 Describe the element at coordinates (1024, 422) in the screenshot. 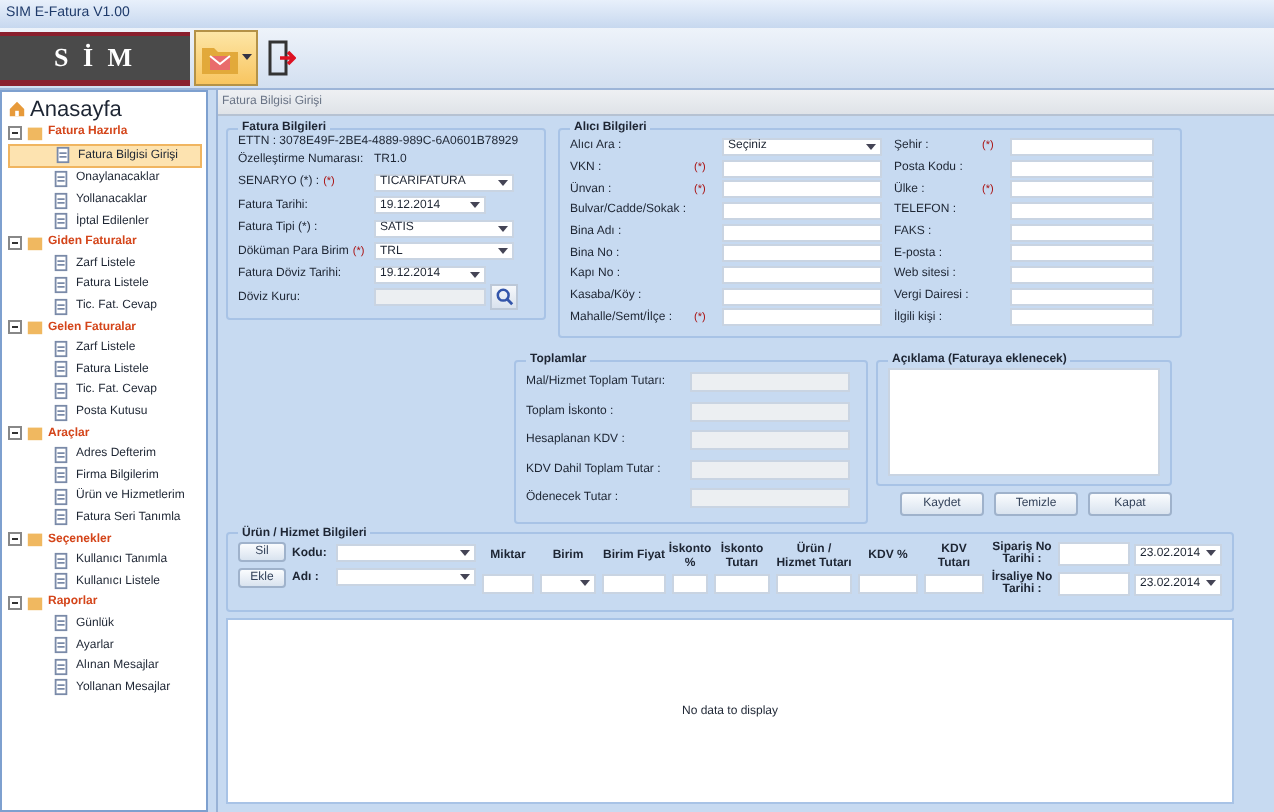

I see `text-area` at that location.